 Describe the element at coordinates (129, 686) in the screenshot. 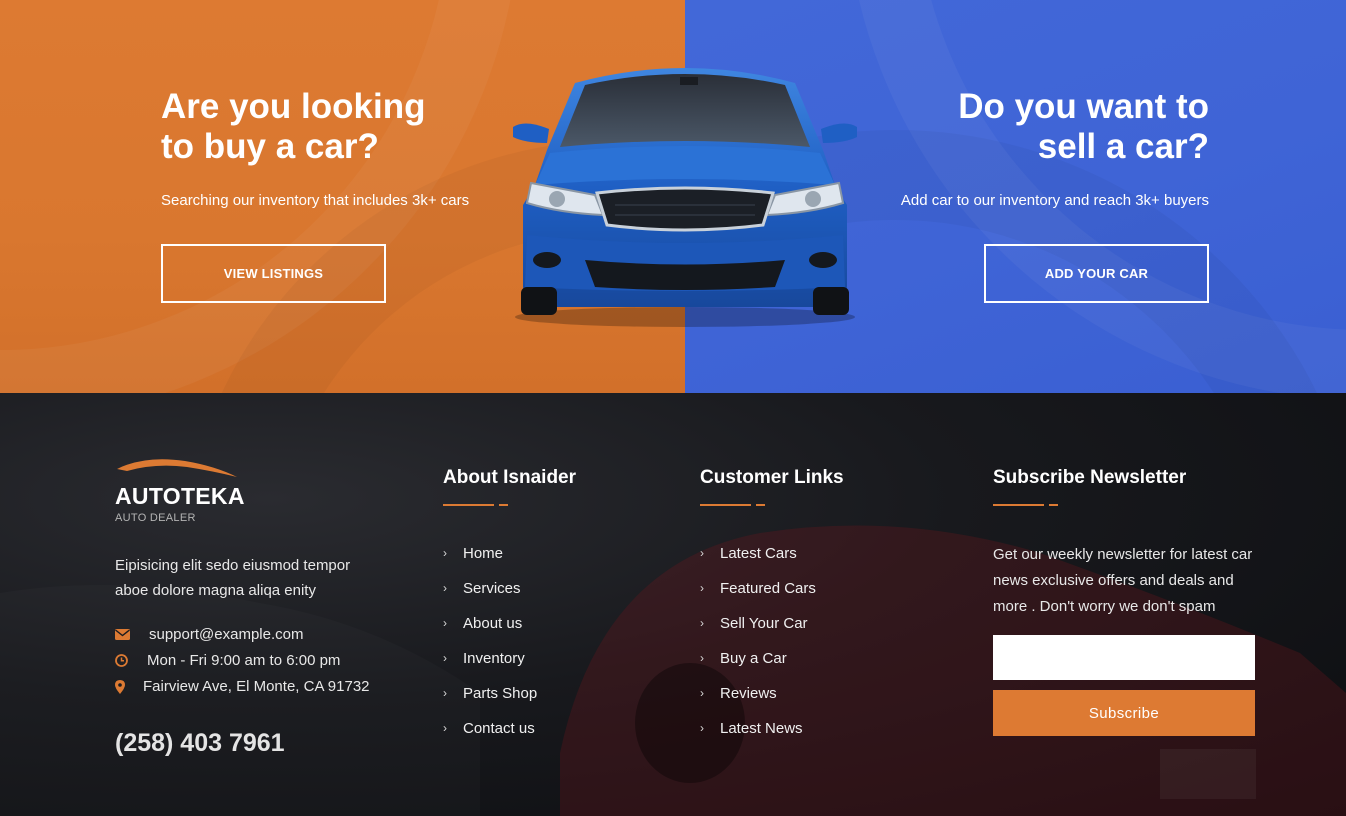

I see `map-pin-icon` at that location.